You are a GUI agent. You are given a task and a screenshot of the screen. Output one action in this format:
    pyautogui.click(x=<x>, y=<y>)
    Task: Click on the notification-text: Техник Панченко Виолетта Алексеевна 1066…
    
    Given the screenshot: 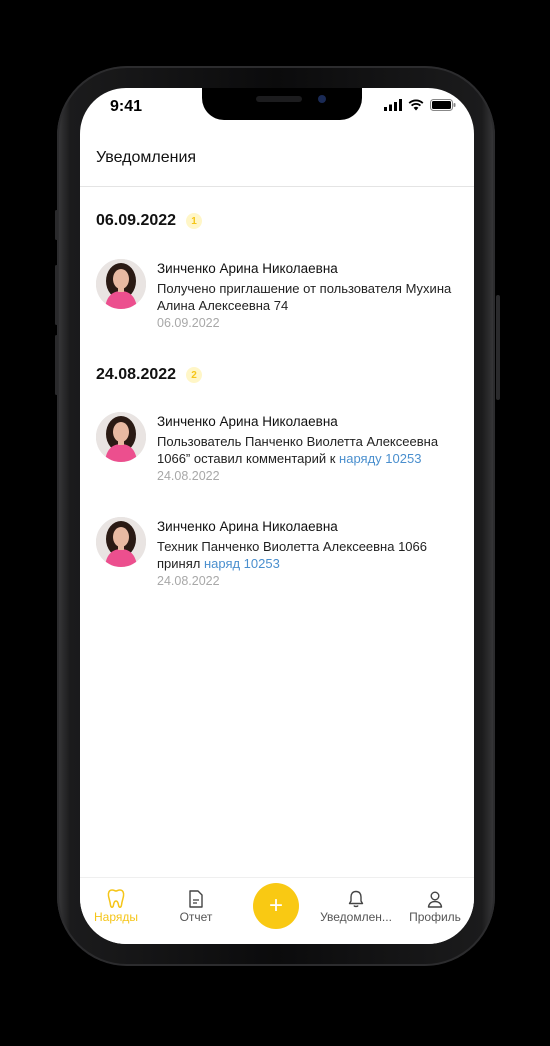 What is the action you would take?
    pyautogui.click(x=310, y=555)
    